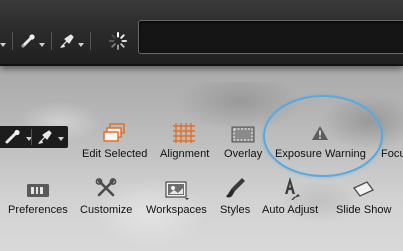 This screenshot has height=251, width=403. I want to click on mid-dropper-button, so click(14, 139).